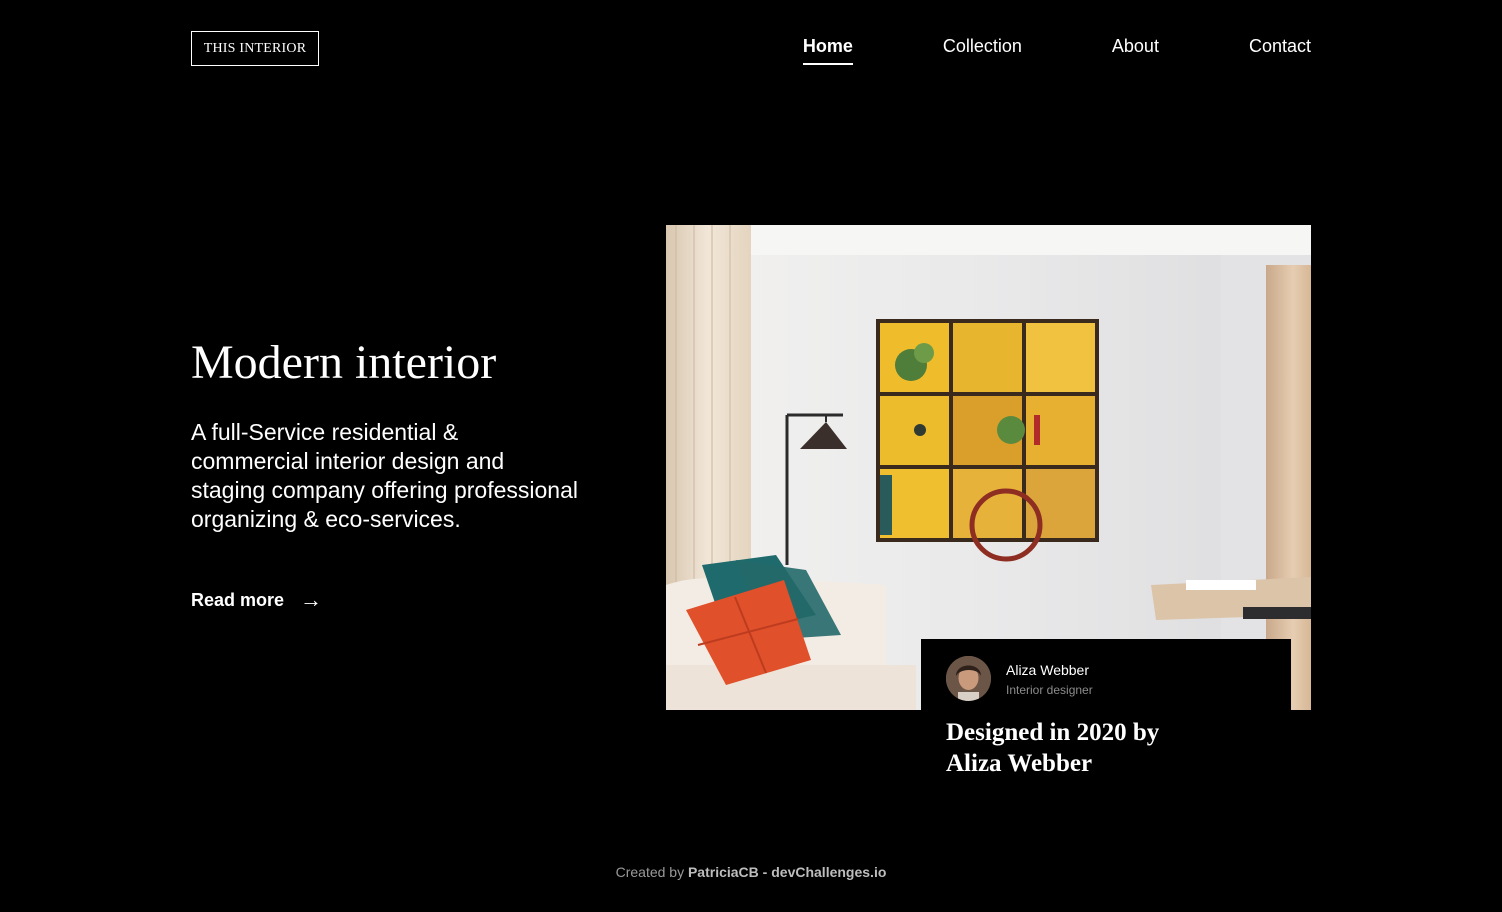 This screenshot has height=912, width=1502. What do you see at coordinates (1053, 748) in the screenshot?
I see `card-title: Designed in 2020 by Aliza Webber` at bounding box center [1053, 748].